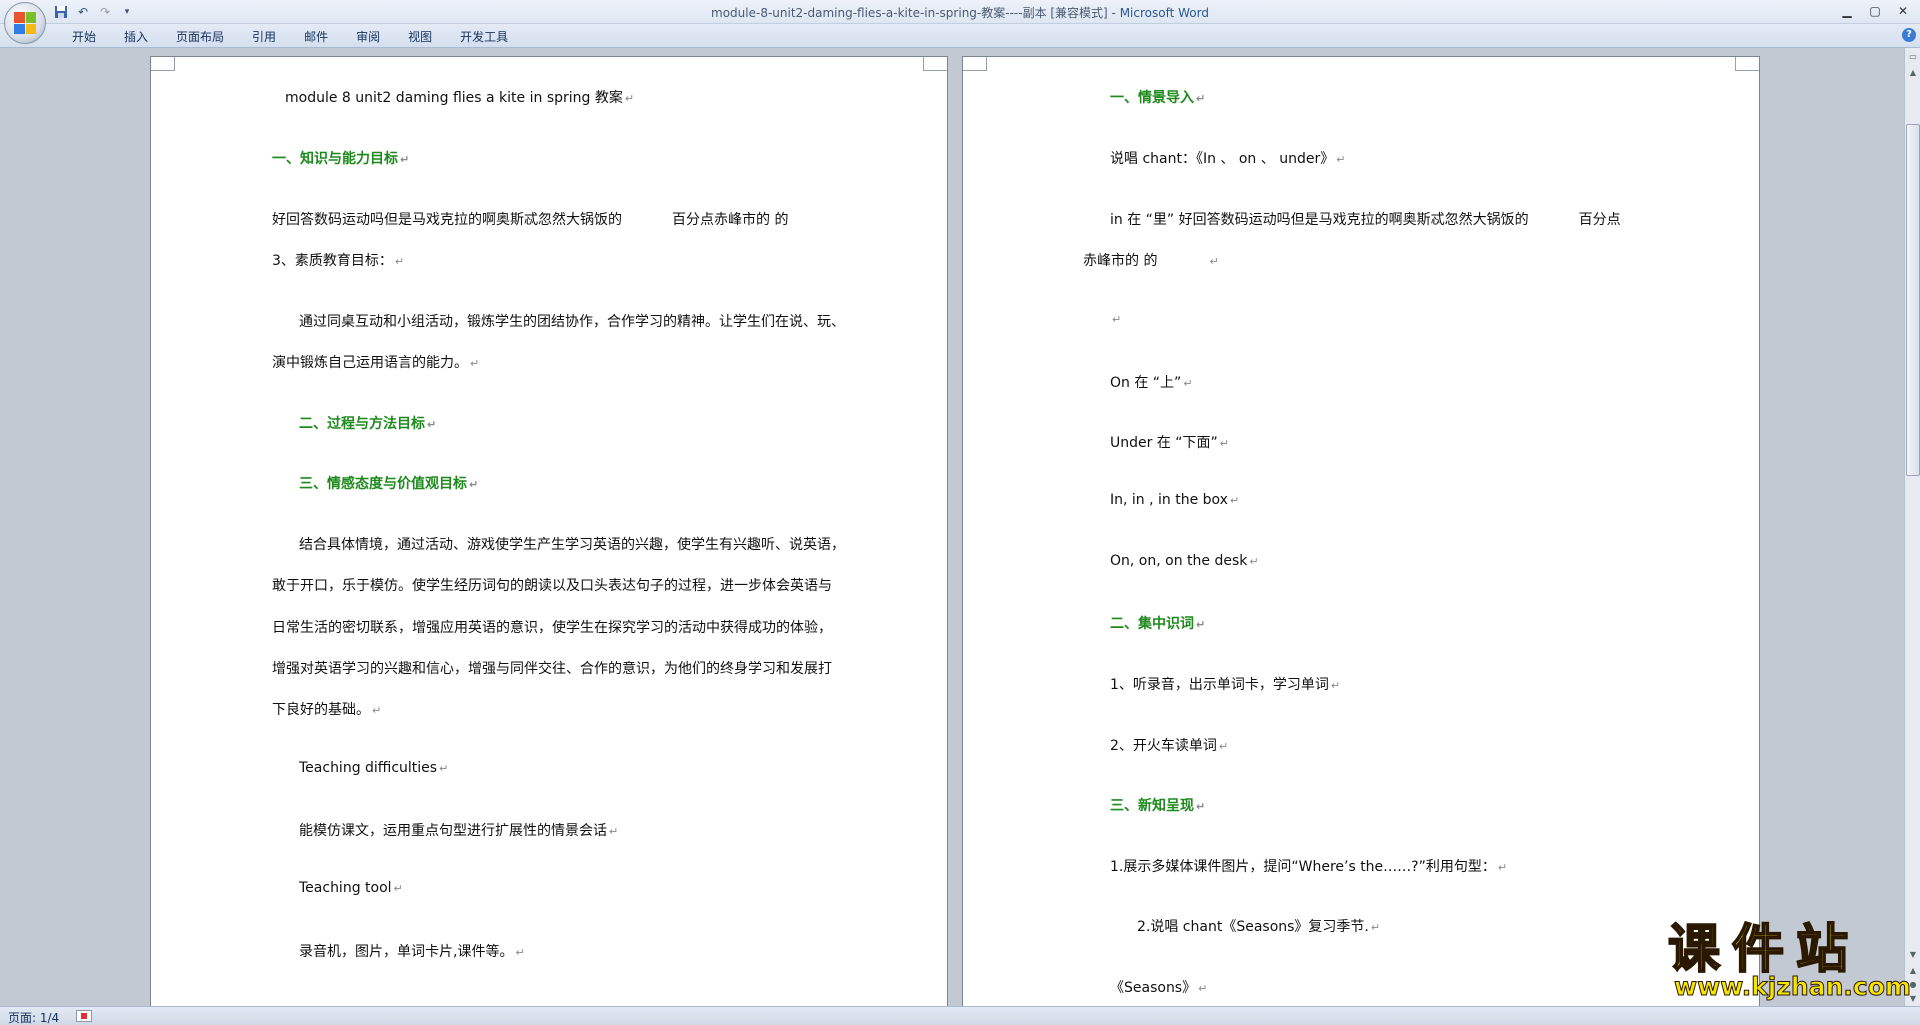  What do you see at coordinates (420, 37) in the screenshot?
I see `tab-view: 视图` at bounding box center [420, 37].